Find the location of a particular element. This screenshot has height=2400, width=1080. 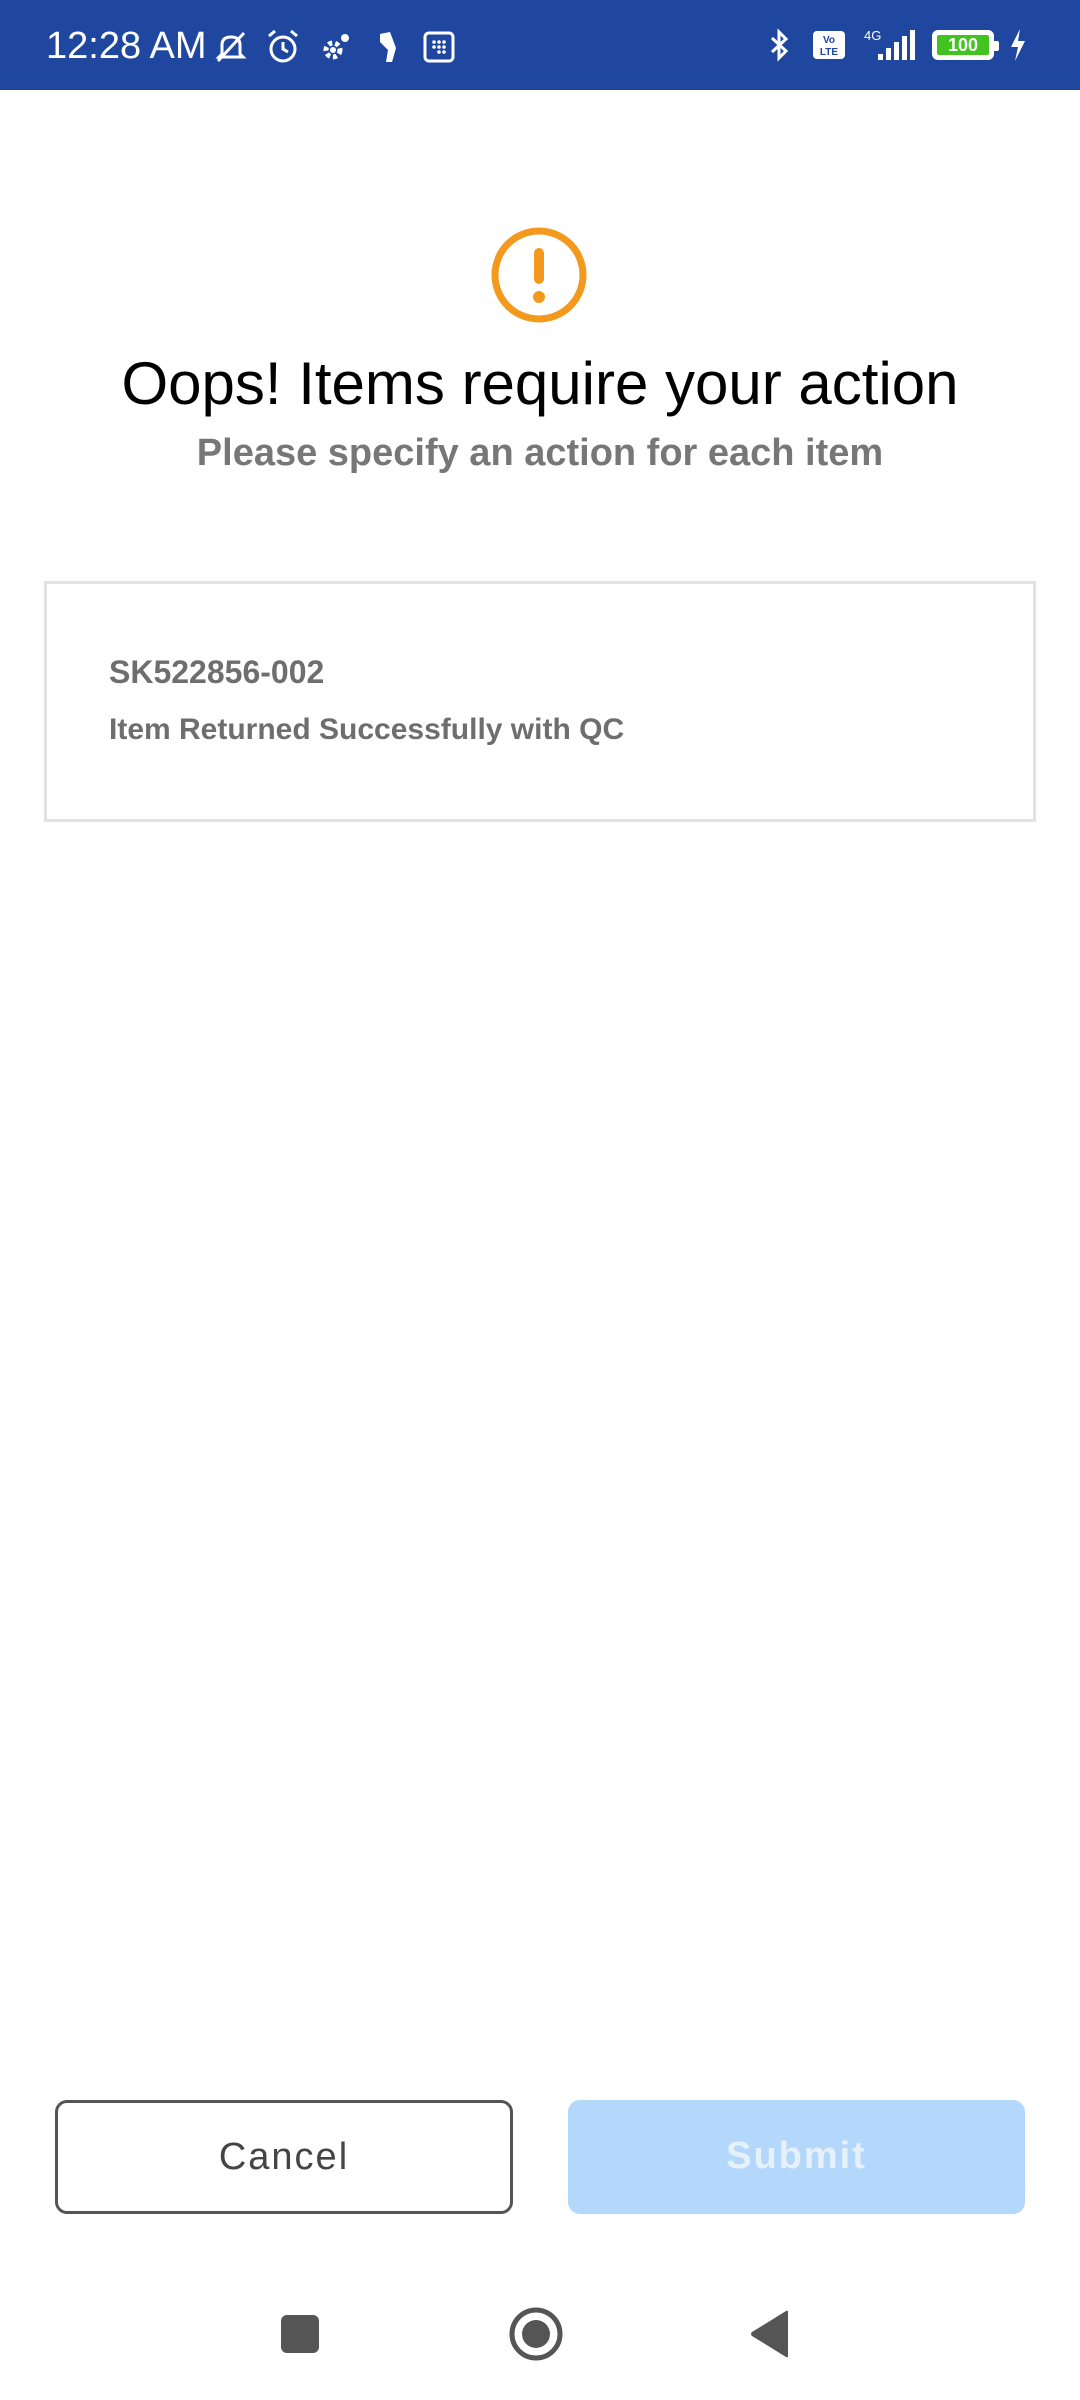

status-left-icons is located at coordinates (335, 47).